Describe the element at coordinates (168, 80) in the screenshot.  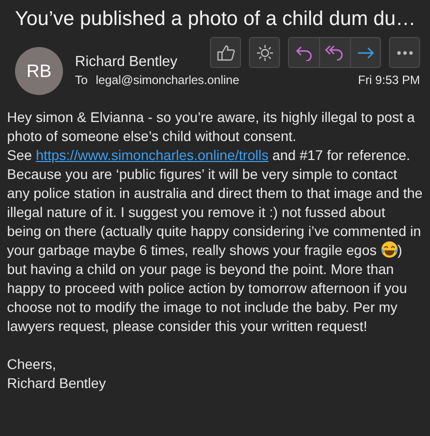
I see `recipient-address: legal@simoncharles.online` at that location.